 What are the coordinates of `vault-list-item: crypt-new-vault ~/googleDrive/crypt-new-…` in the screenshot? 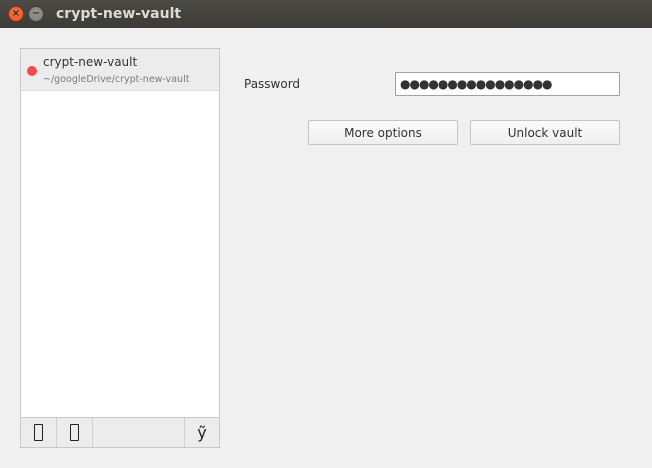 It's located at (120, 70).